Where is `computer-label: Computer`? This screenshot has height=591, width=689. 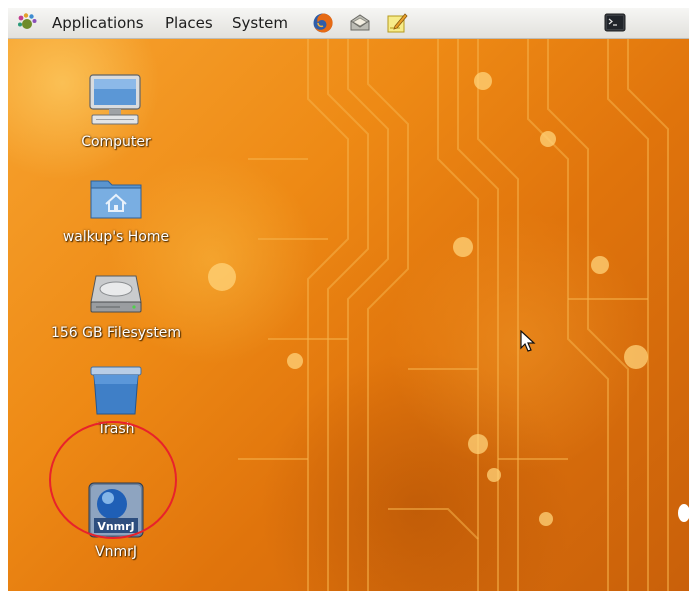
computer-label: Computer is located at coordinates (116, 142).